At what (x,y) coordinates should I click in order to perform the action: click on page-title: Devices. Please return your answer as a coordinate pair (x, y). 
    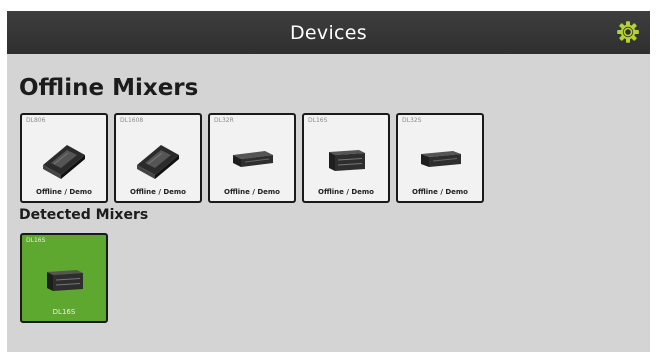
    Looking at the image, I should click on (328, 32).